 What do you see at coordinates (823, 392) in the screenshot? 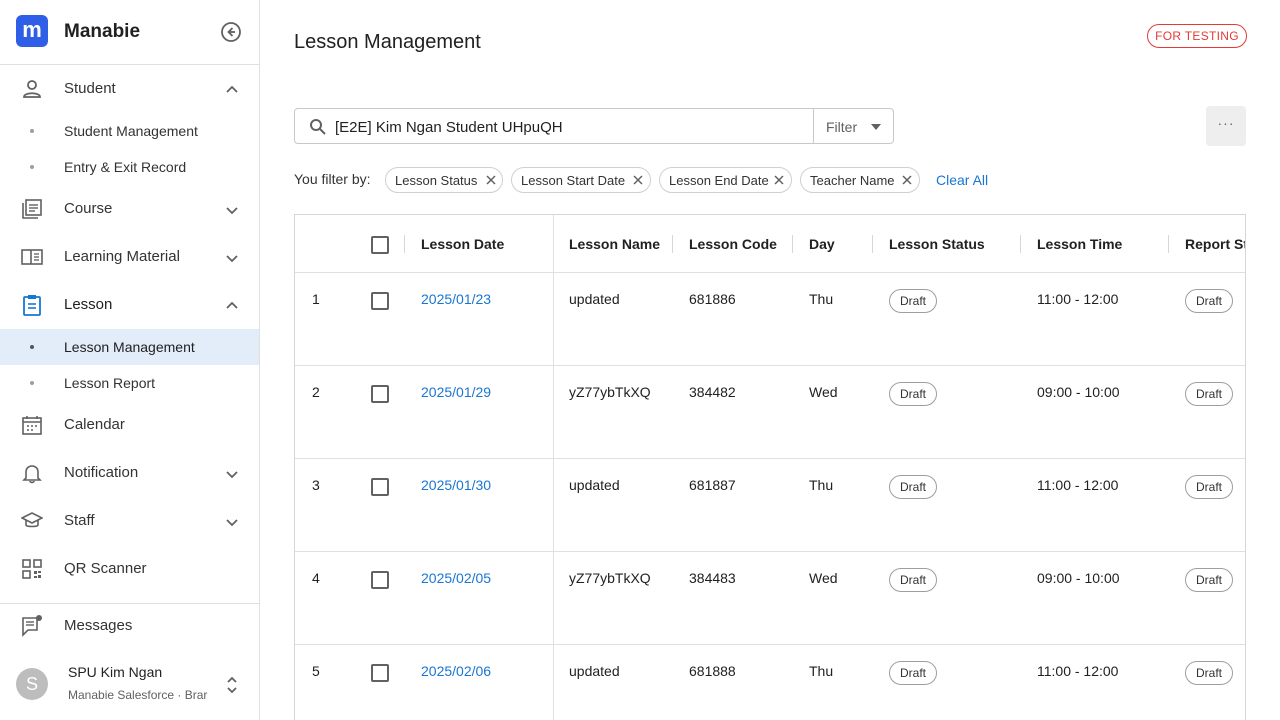
I see `lesson-day: Wed` at bounding box center [823, 392].